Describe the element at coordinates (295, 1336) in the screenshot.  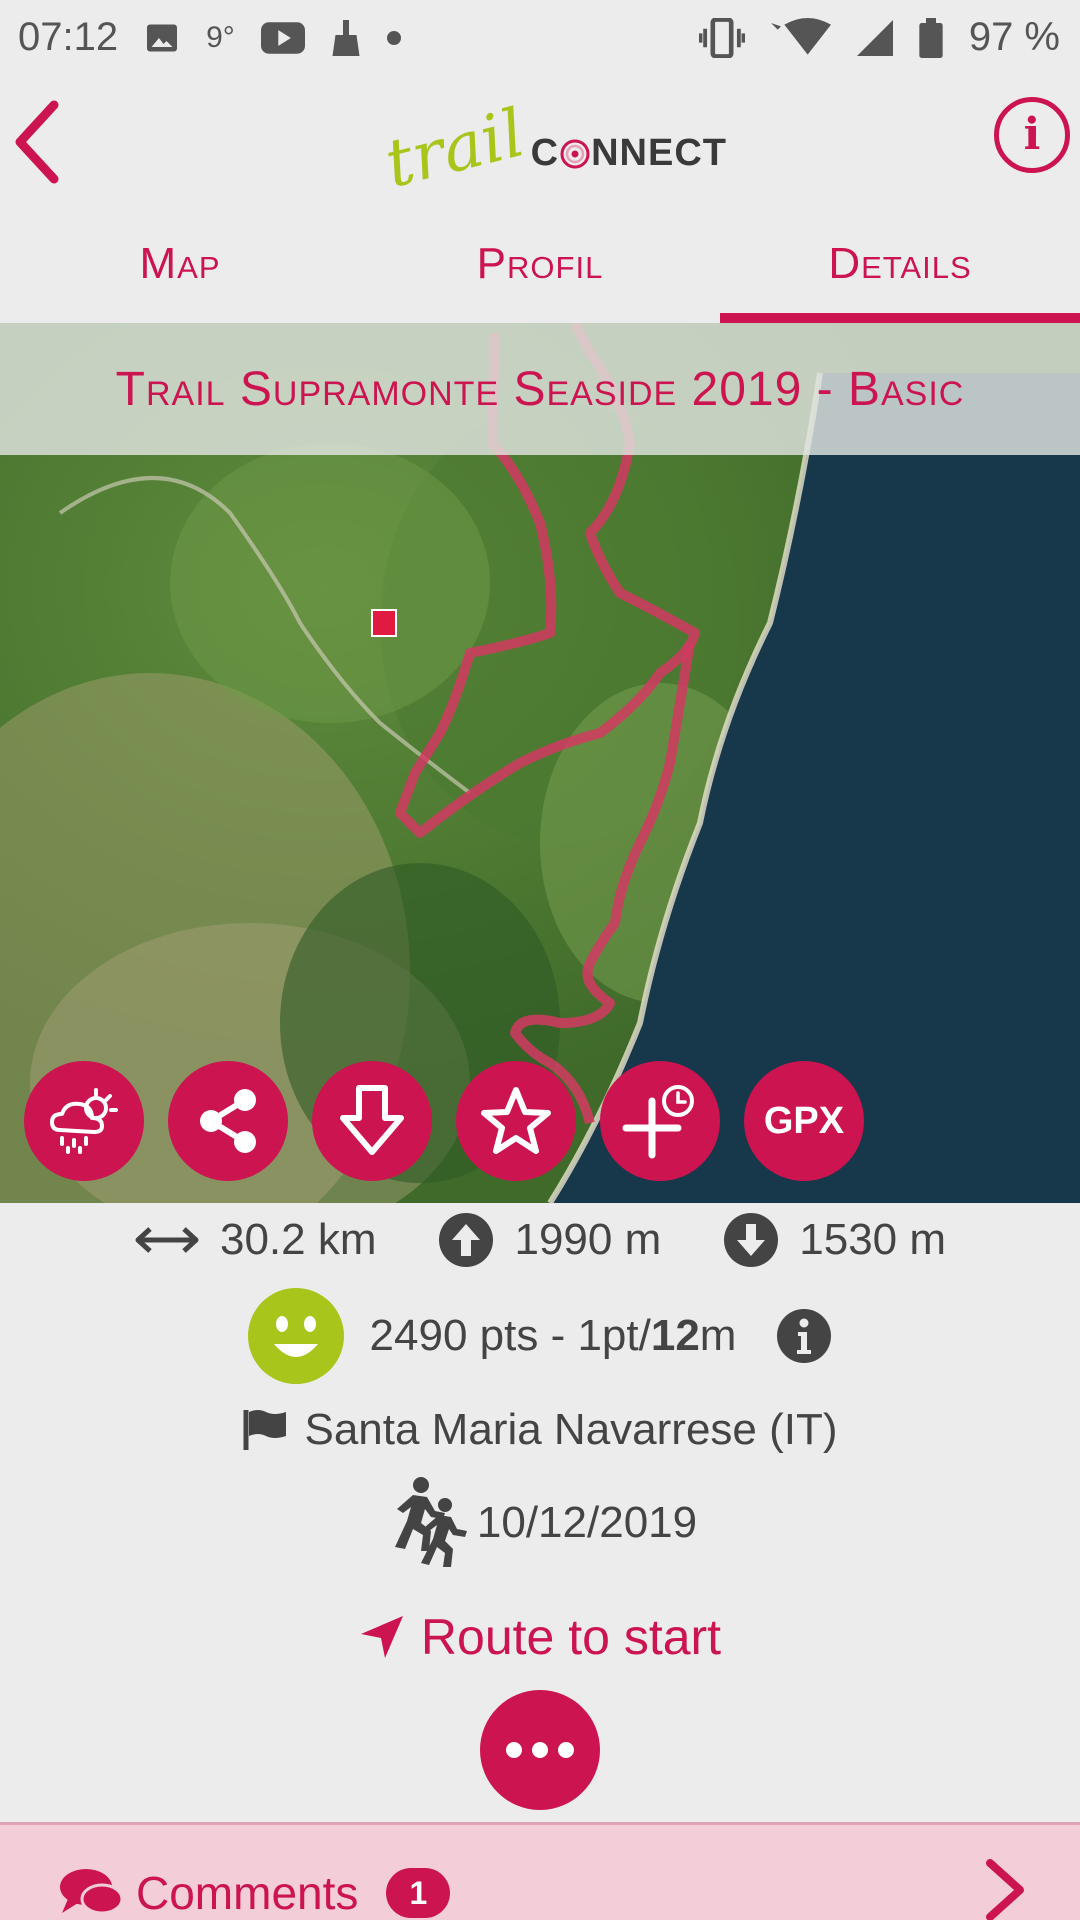
I see `difficulty-smiley-icon` at that location.